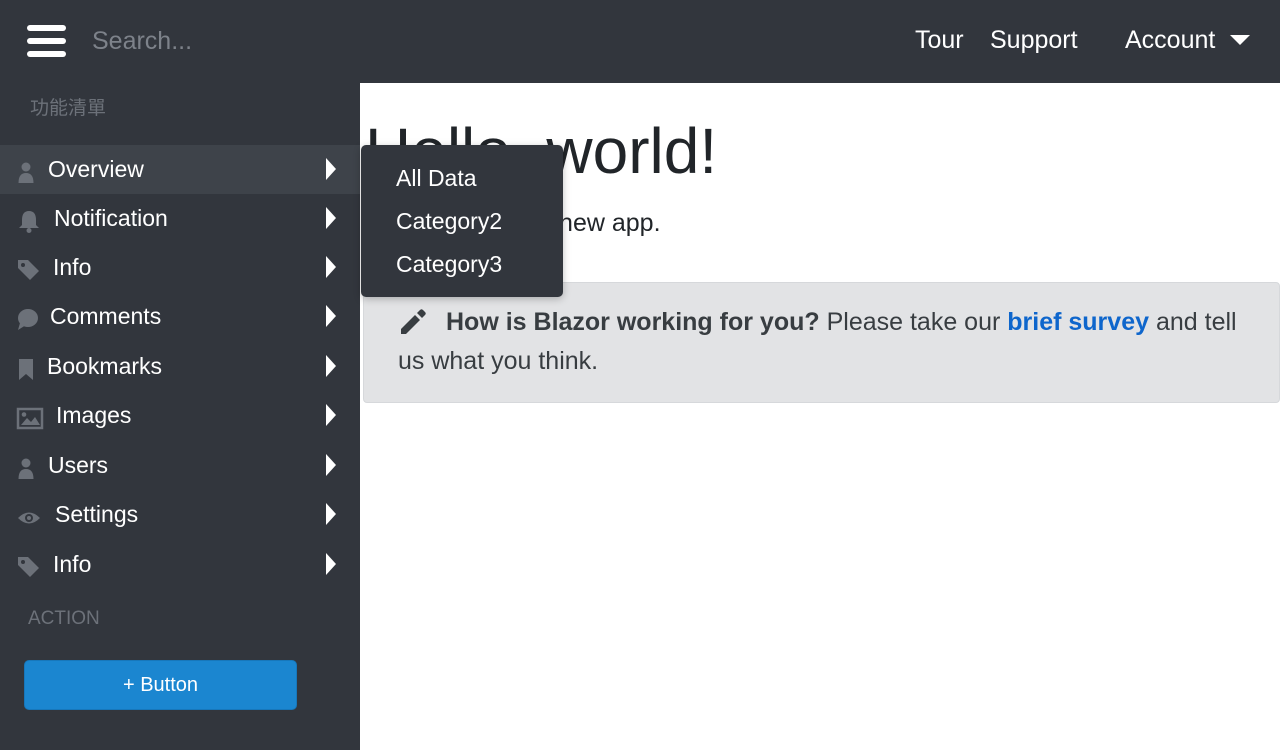 This screenshot has width=1280, height=750. Describe the element at coordinates (180, 564) in the screenshot. I see `sidebar-item-info-2: Info` at that location.